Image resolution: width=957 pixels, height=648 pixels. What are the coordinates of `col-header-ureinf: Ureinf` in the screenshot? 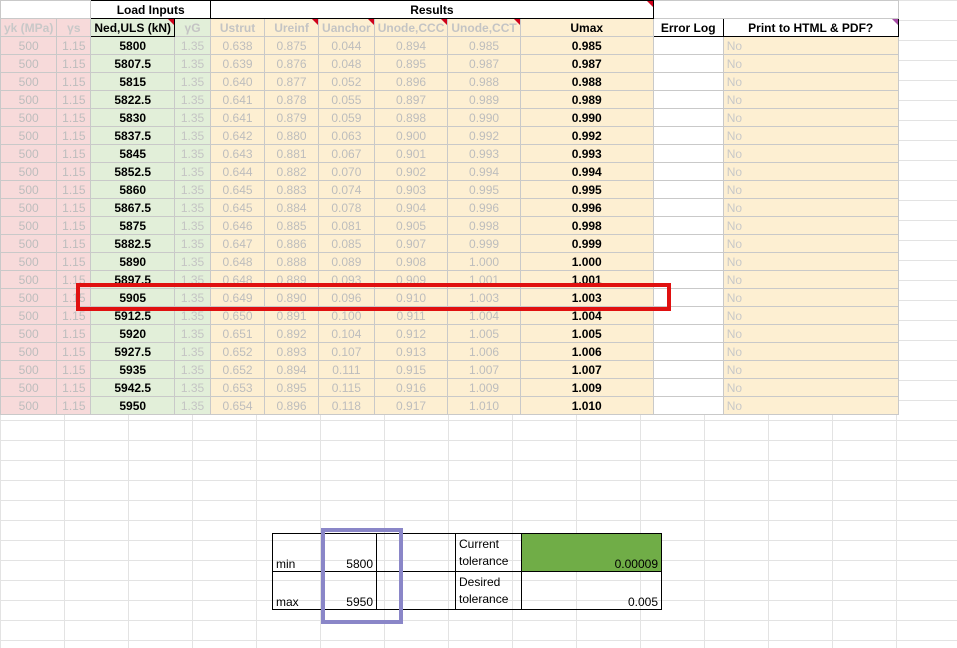 It's located at (292, 27).